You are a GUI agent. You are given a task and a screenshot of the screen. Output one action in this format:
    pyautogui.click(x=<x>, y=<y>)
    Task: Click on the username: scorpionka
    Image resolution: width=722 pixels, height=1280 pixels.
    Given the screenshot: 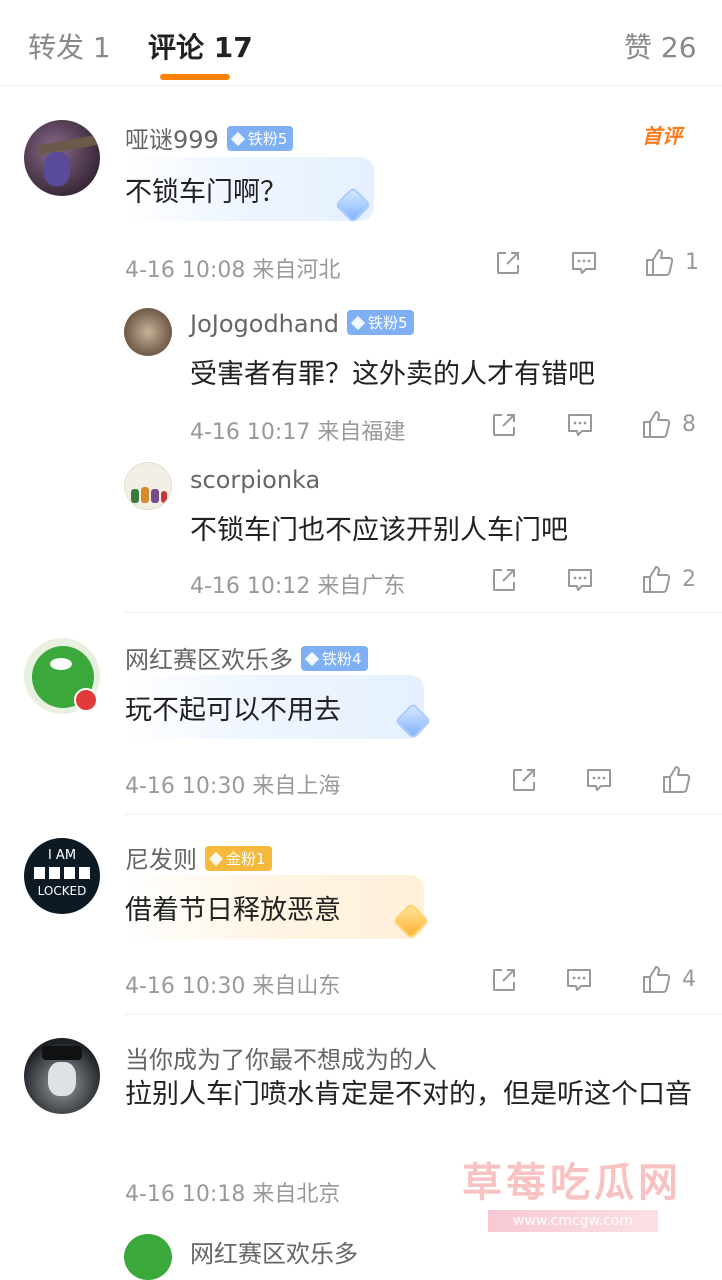 What is the action you would take?
    pyautogui.click(x=255, y=480)
    